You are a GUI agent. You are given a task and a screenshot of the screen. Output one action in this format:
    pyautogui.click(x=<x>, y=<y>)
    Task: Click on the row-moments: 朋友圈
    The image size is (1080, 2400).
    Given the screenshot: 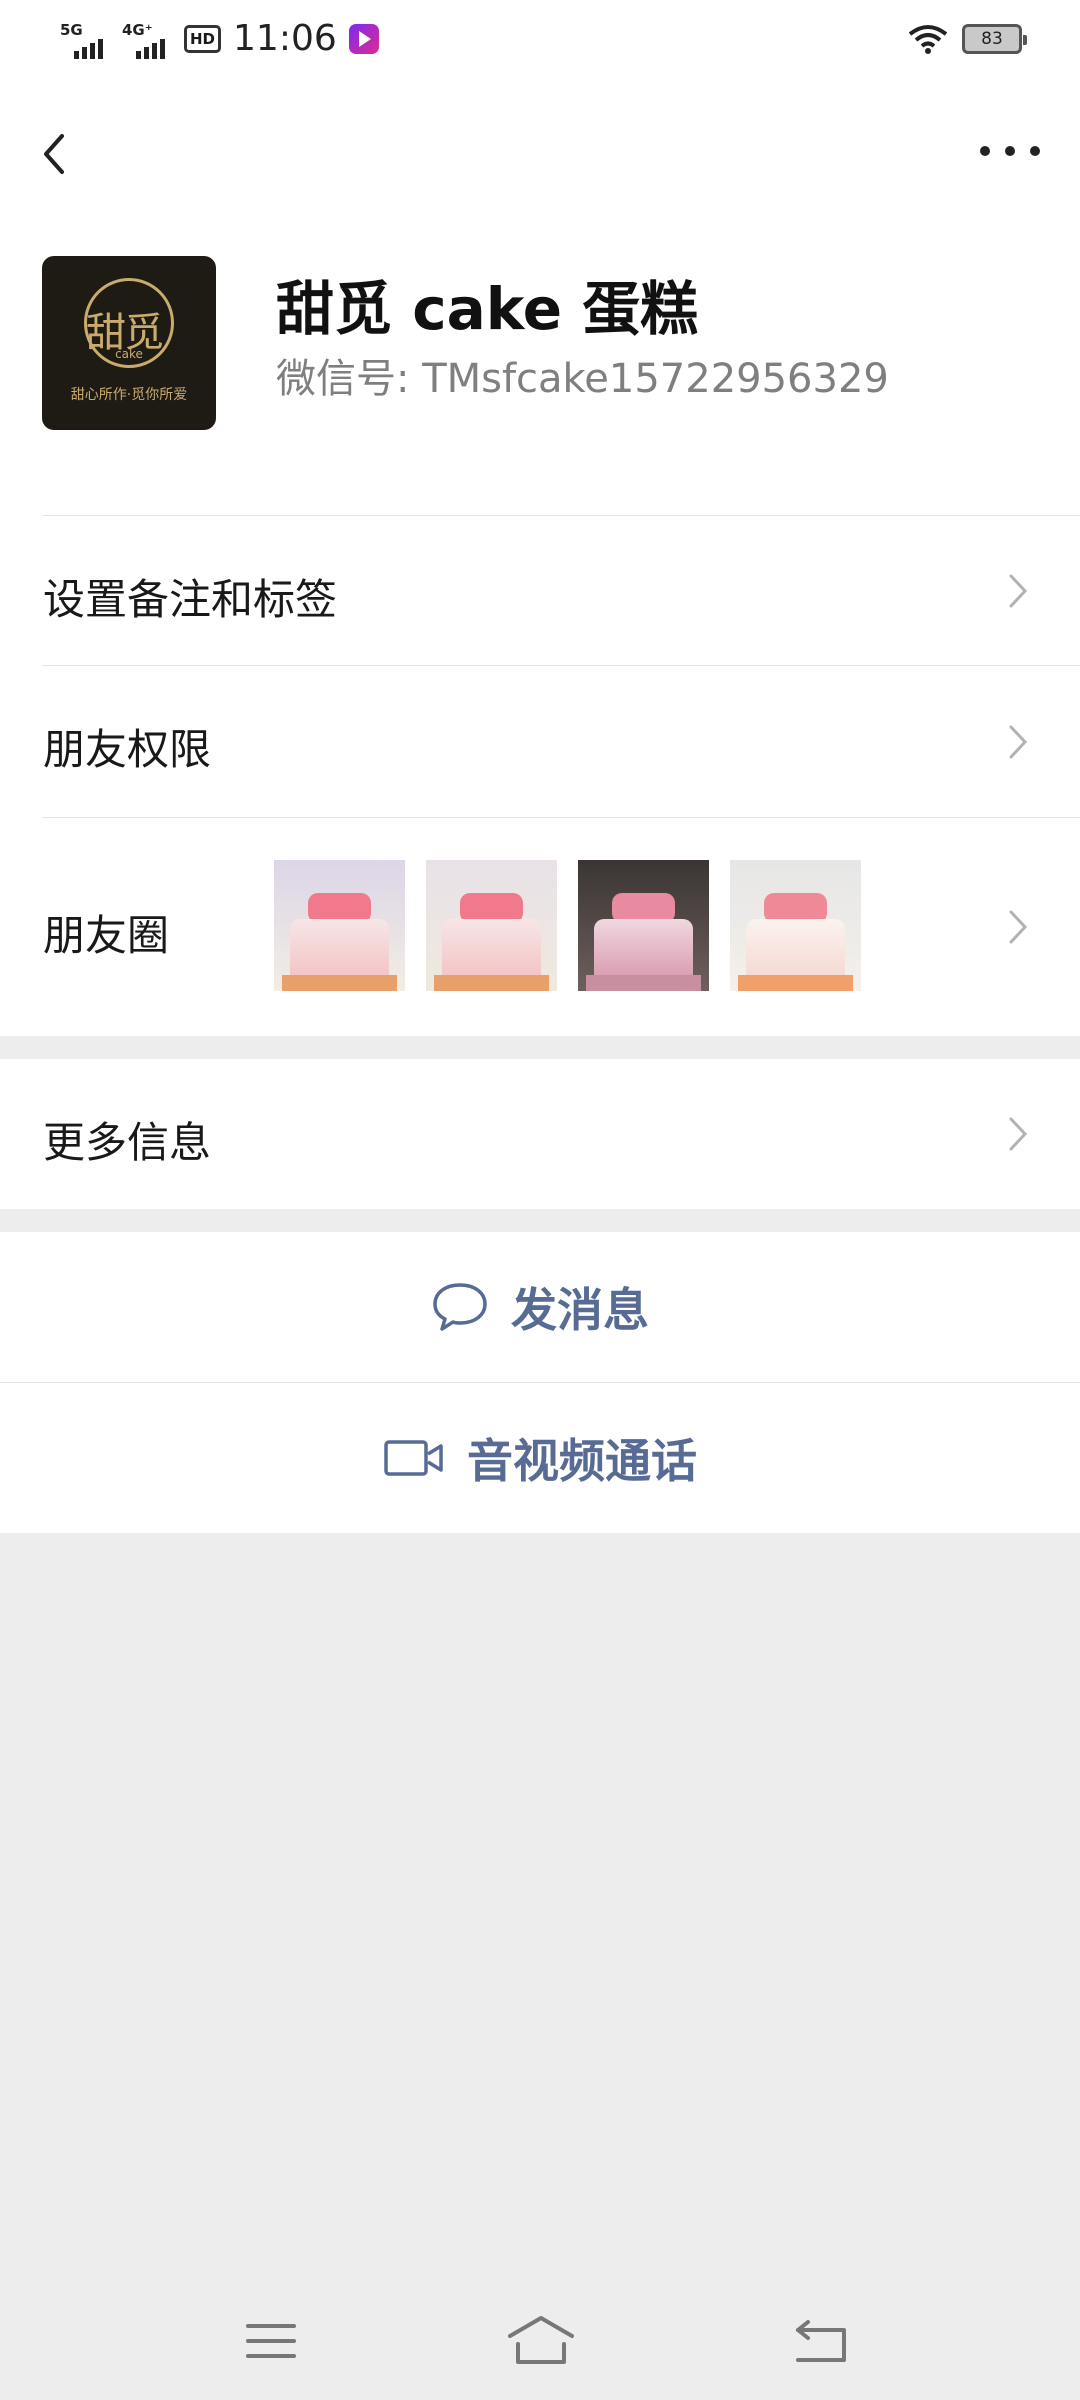 What is the action you would take?
    pyautogui.click(x=540, y=927)
    